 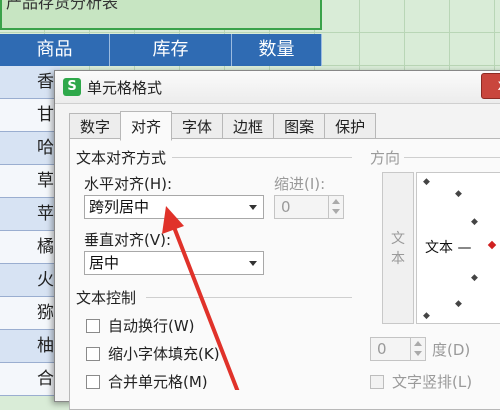 What do you see at coordinates (30, 313) in the screenshot?
I see `product-cell: 猕` at bounding box center [30, 313].